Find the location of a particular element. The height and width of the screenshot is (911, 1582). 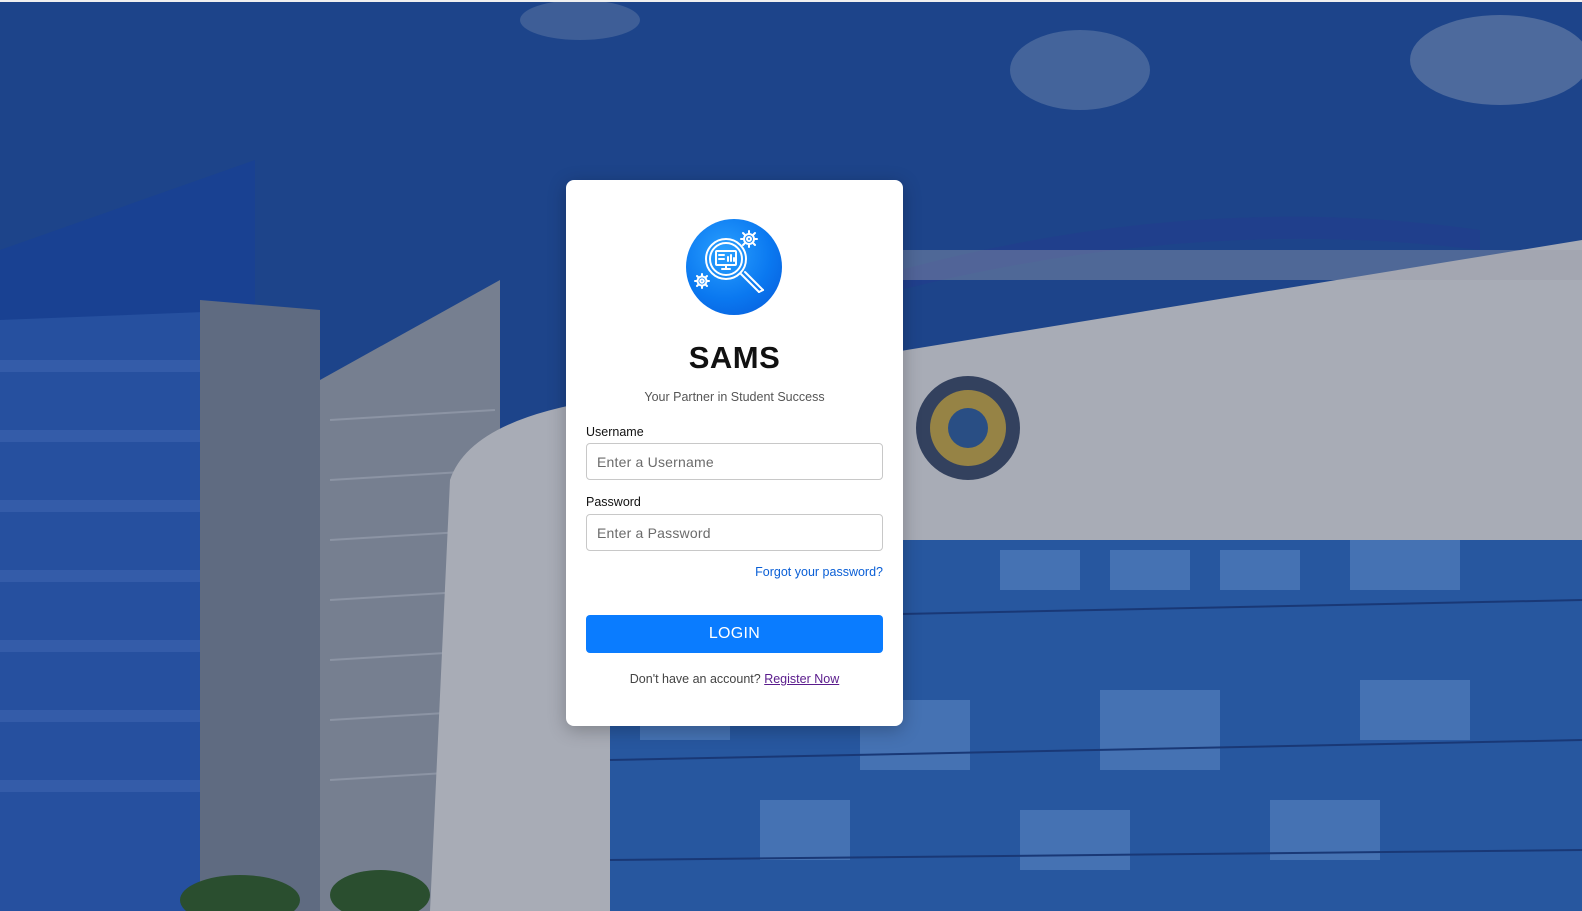

top-border is located at coordinates (791, 1).